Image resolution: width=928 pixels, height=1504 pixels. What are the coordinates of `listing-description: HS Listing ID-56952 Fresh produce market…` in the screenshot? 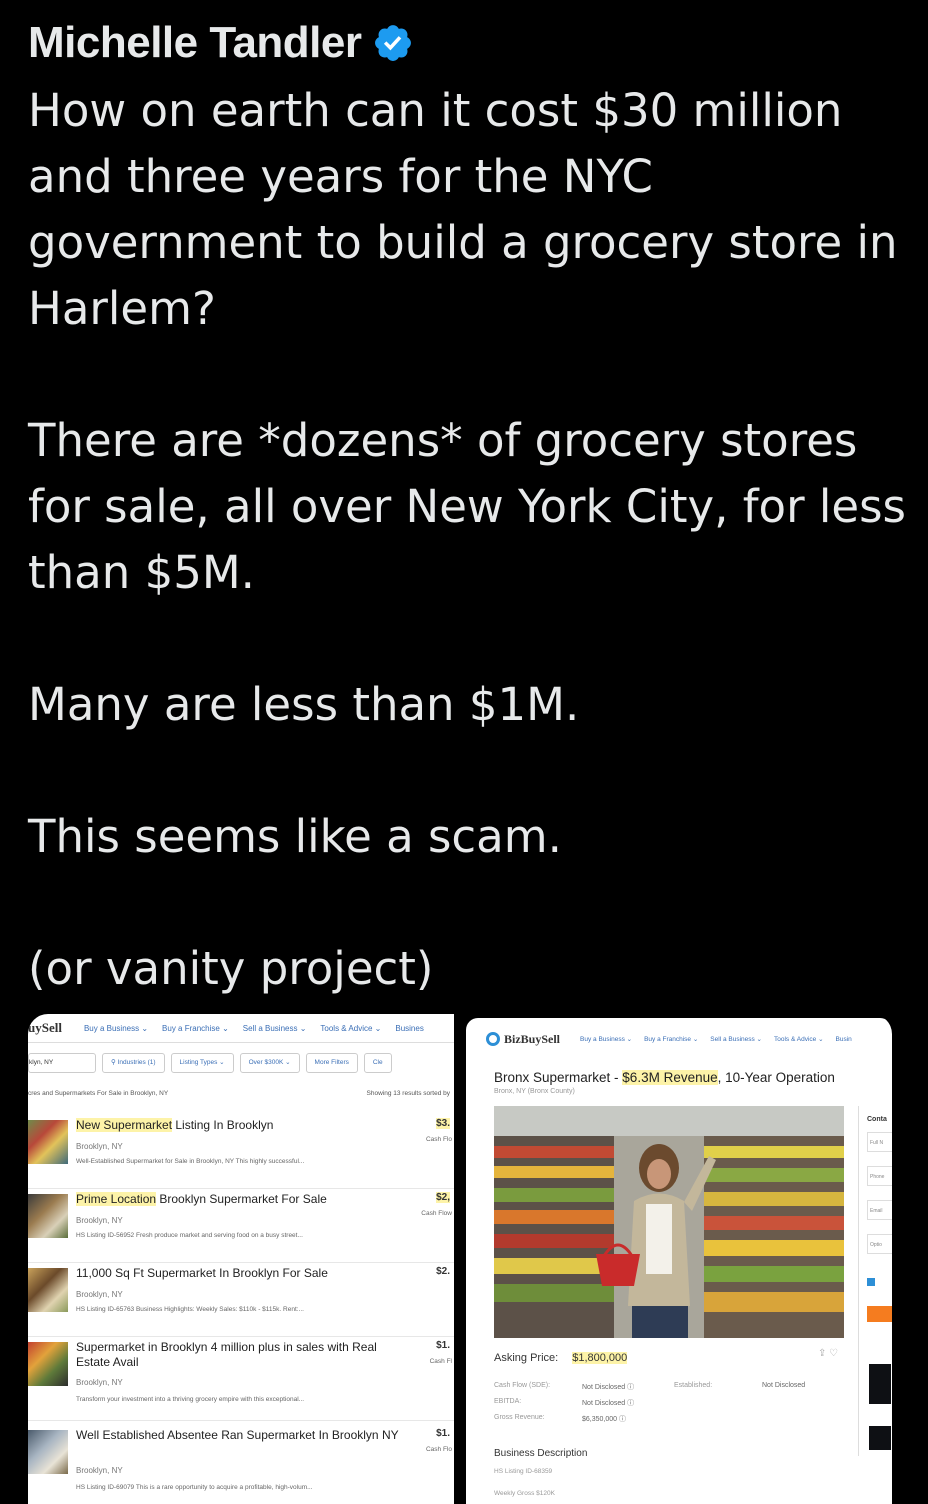 It's located at (189, 1235).